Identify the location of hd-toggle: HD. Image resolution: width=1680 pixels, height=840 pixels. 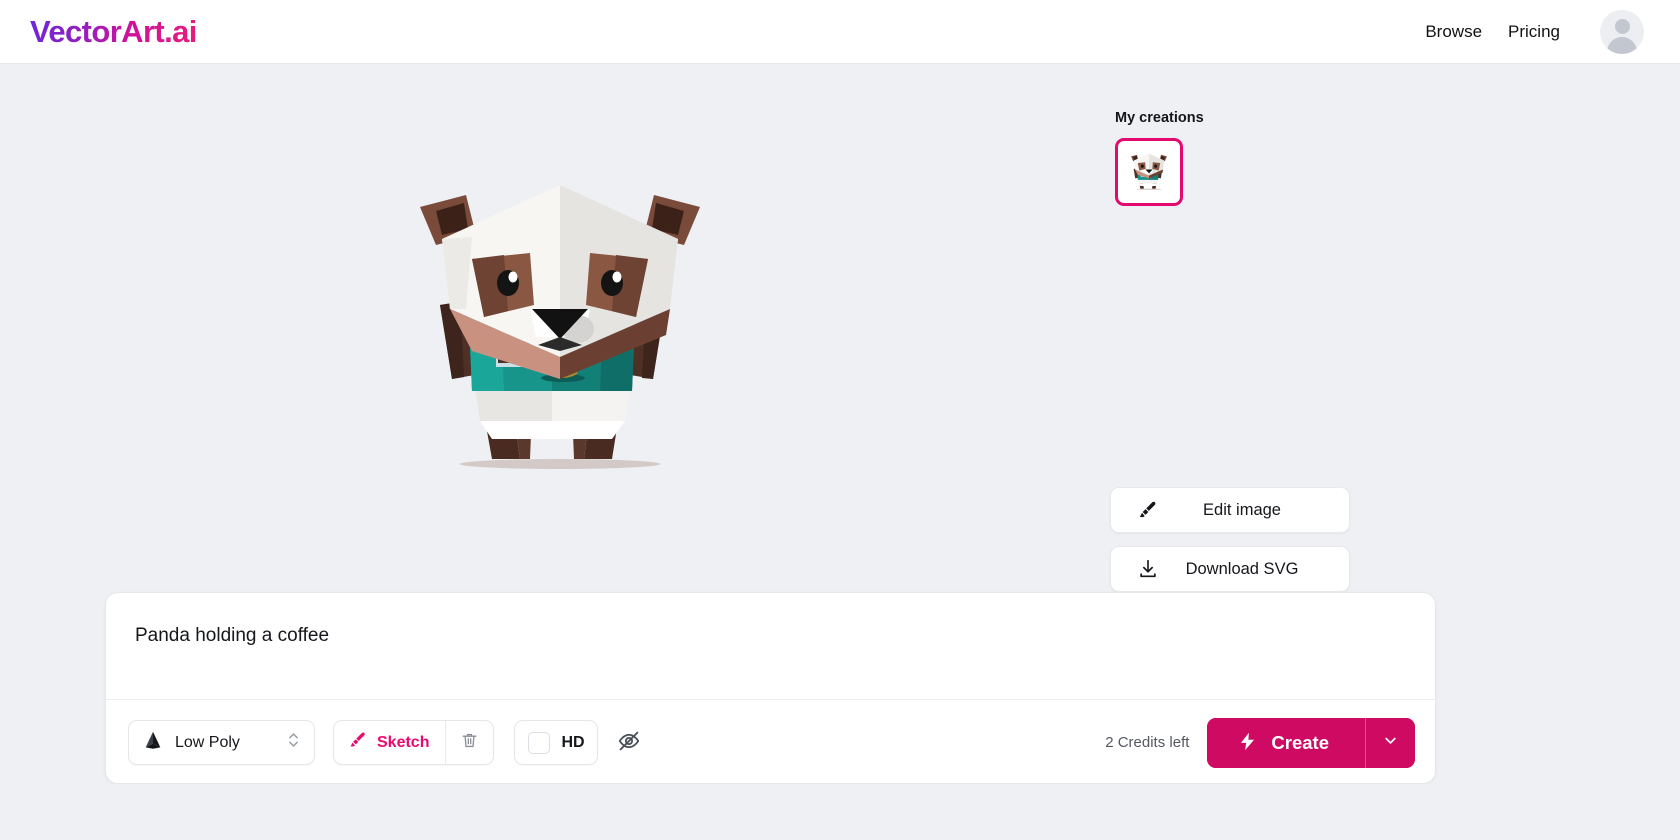
(556, 742).